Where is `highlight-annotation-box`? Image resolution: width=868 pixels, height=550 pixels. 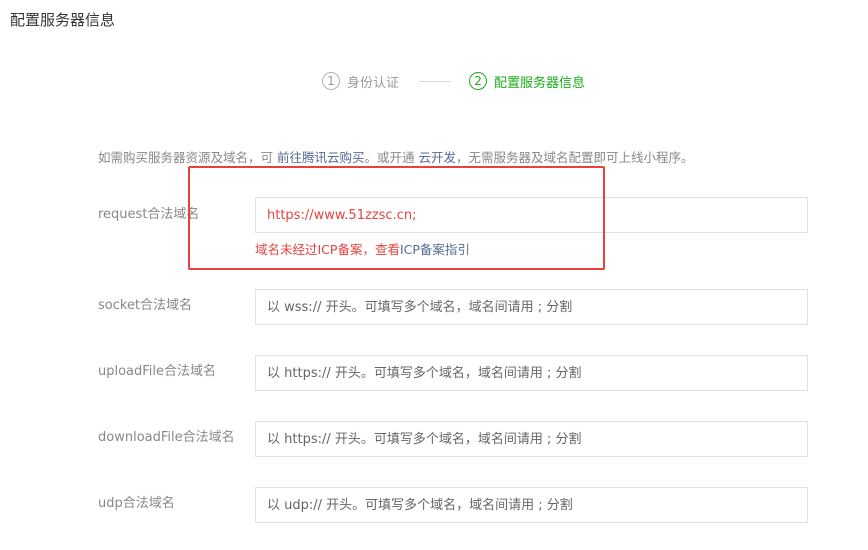 highlight-annotation-box is located at coordinates (396, 218).